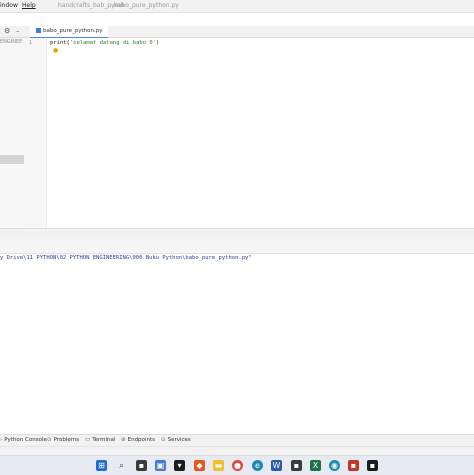 This screenshot has width=474, height=475. What do you see at coordinates (372, 465) in the screenshot?
I see `pycharm-icon: ▪` at bounding box center [372, 465].